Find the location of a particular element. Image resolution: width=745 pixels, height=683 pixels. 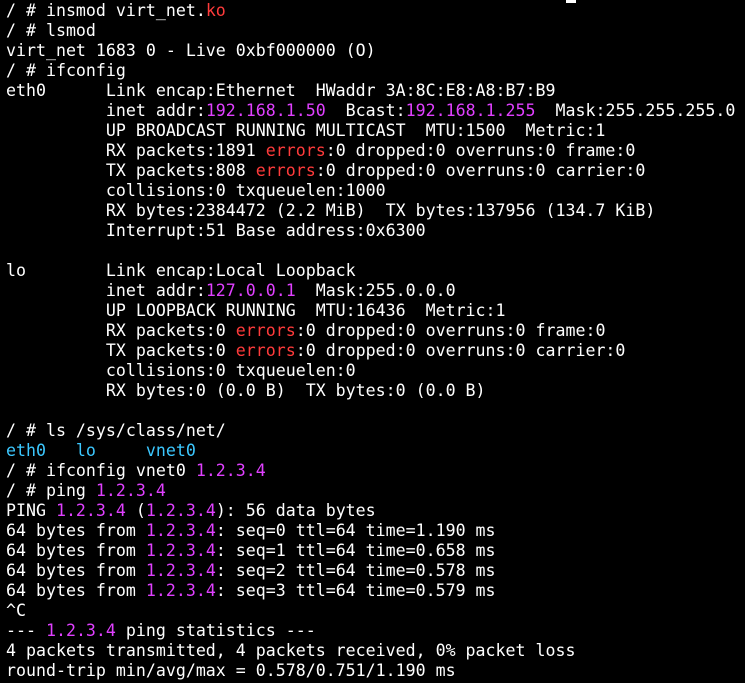

terminal-line: / # ls /sys/class/net/ is located at coordinates (370, 431).